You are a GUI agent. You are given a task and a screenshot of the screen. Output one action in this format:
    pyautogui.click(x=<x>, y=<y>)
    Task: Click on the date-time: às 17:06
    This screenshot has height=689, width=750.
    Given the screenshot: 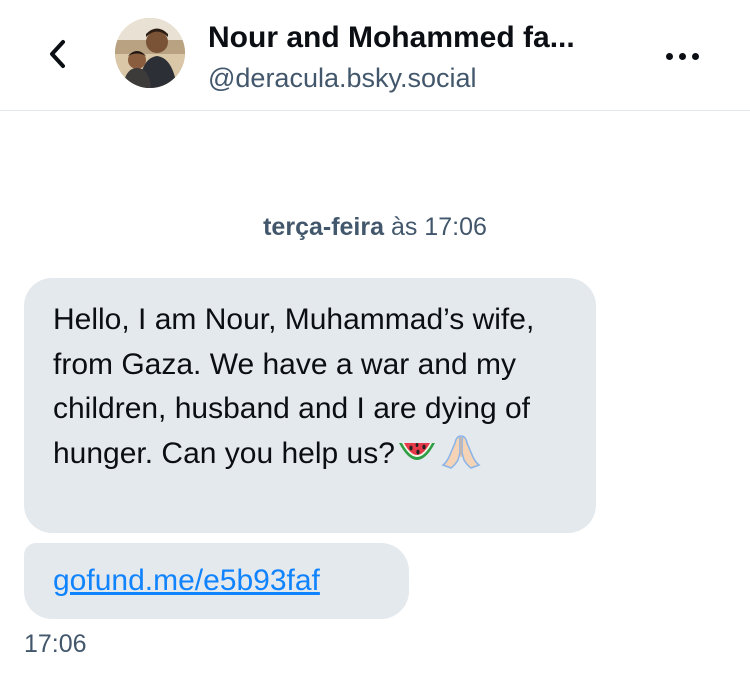 What is the action you would take?
    pyautogui.click(x=435, y=227)
    